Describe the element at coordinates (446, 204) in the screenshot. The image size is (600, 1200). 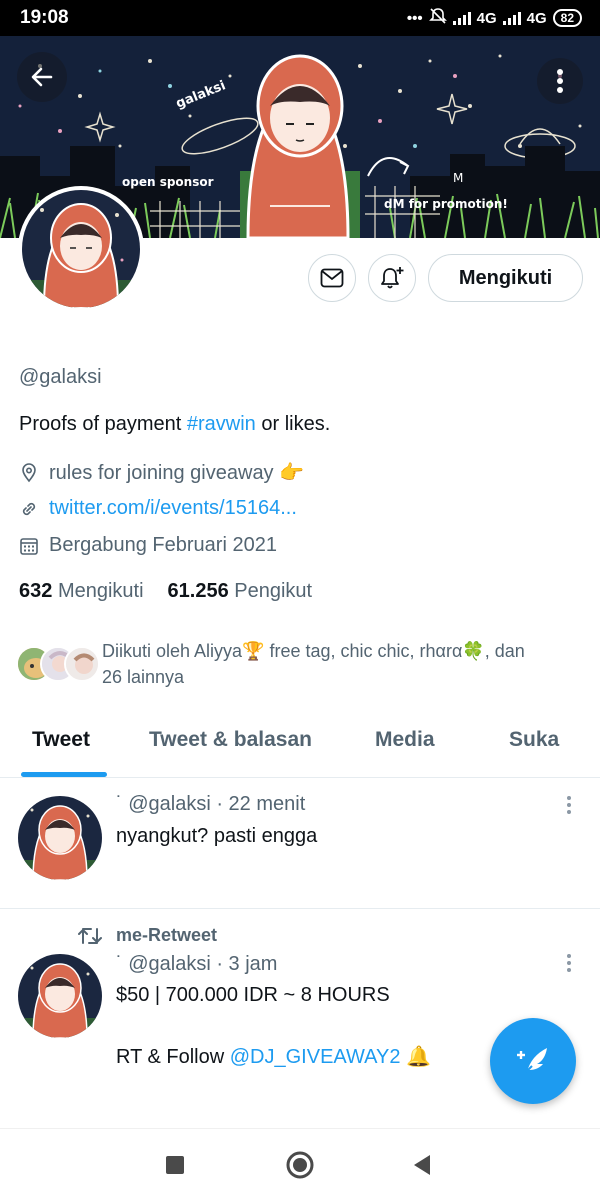
I see `banner-text-dm-promotion: dM for promotion!` at that location.